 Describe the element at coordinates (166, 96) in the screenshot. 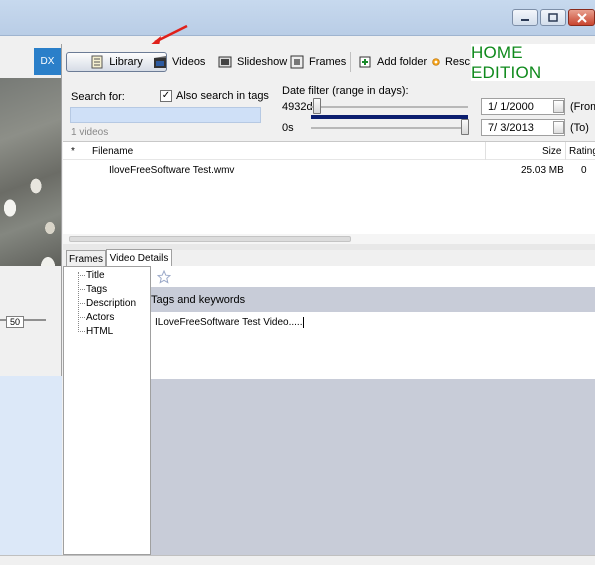

I see `checkbox-checked-icon: ✓` at that location.